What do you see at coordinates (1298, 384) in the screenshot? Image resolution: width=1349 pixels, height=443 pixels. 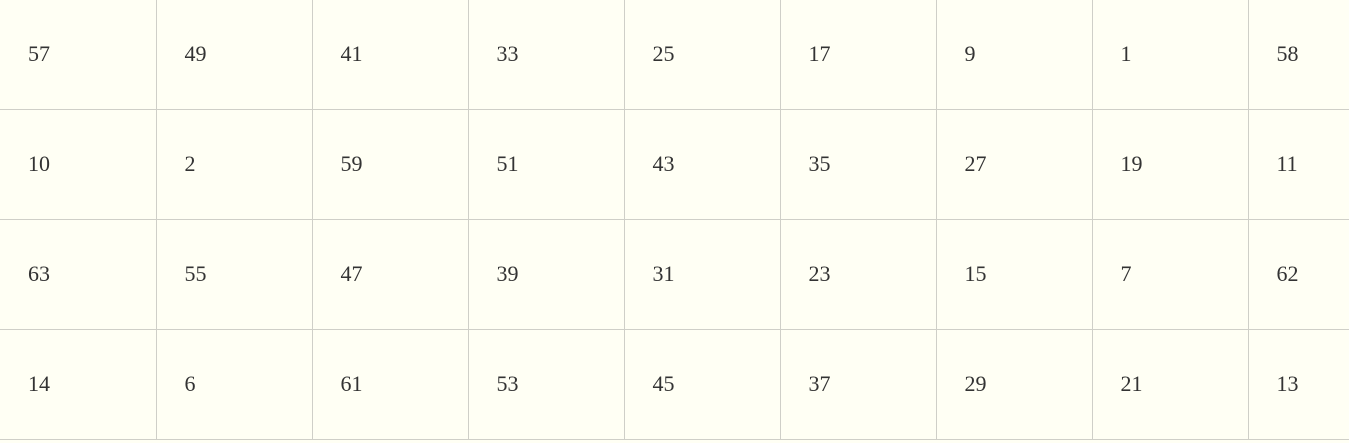 I see `table-cell: 13` at bounding box center [1298, 384].